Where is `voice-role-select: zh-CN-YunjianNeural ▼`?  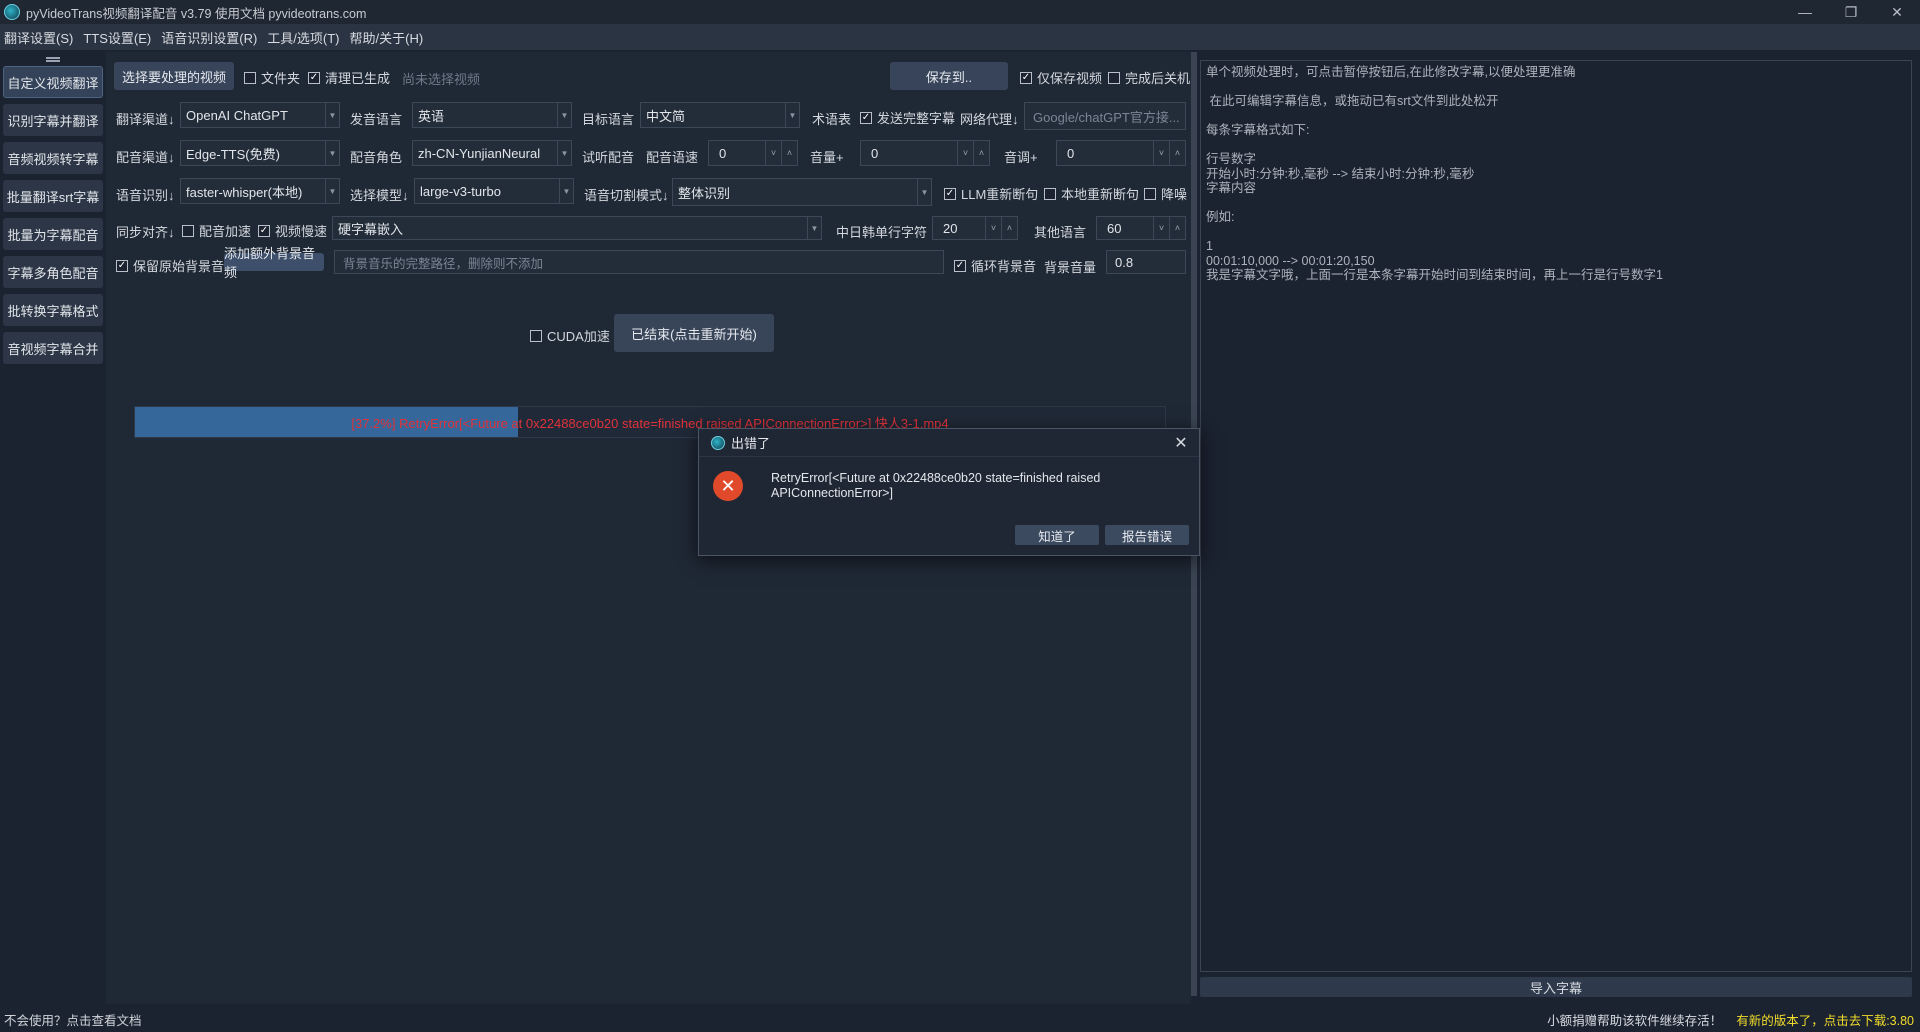
voice-role-select: zh-CN-YunjianNeural ▼ is located at coordinates (492, 153).